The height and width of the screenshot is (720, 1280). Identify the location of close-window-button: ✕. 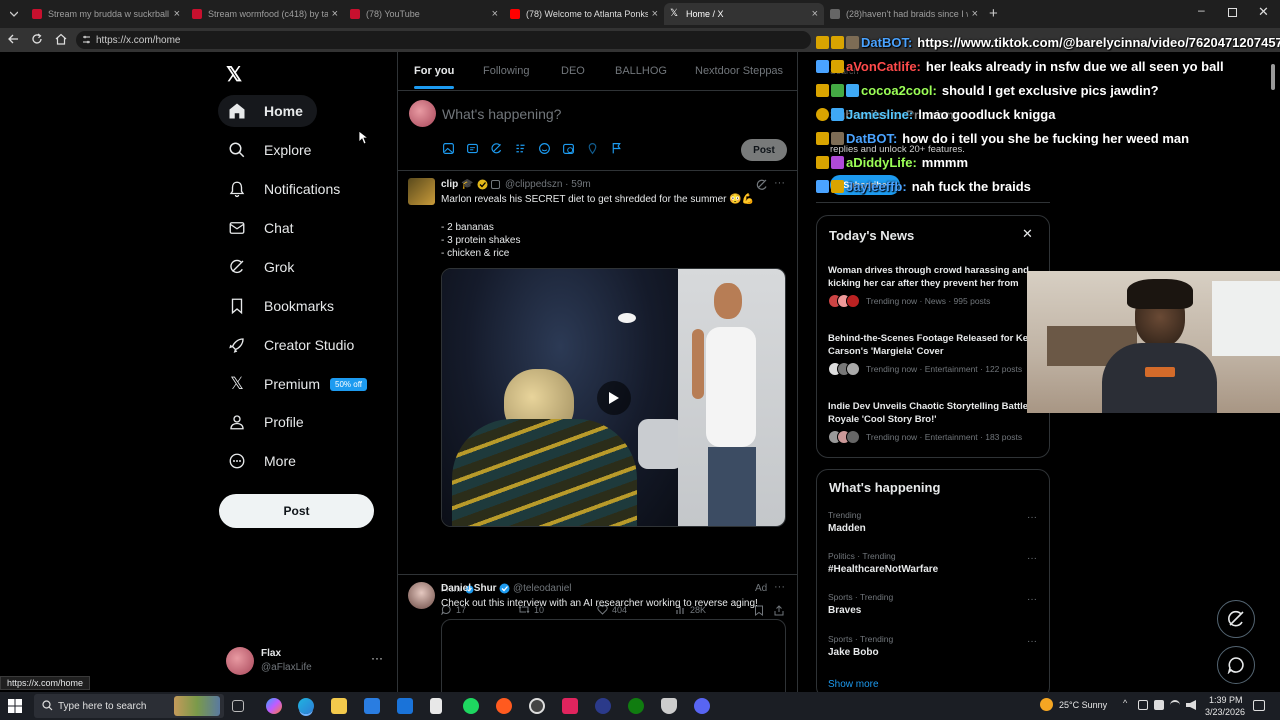
(1263, 12).